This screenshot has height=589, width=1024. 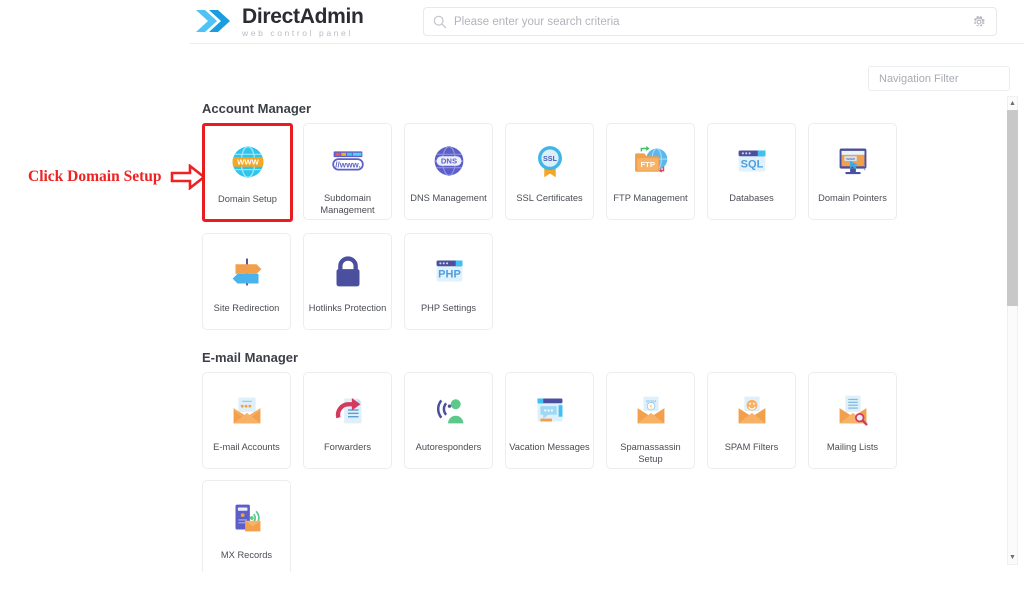 I want to click on tile-e-mail-accounts: E-mail Accounts, so click(x=246, y=420).